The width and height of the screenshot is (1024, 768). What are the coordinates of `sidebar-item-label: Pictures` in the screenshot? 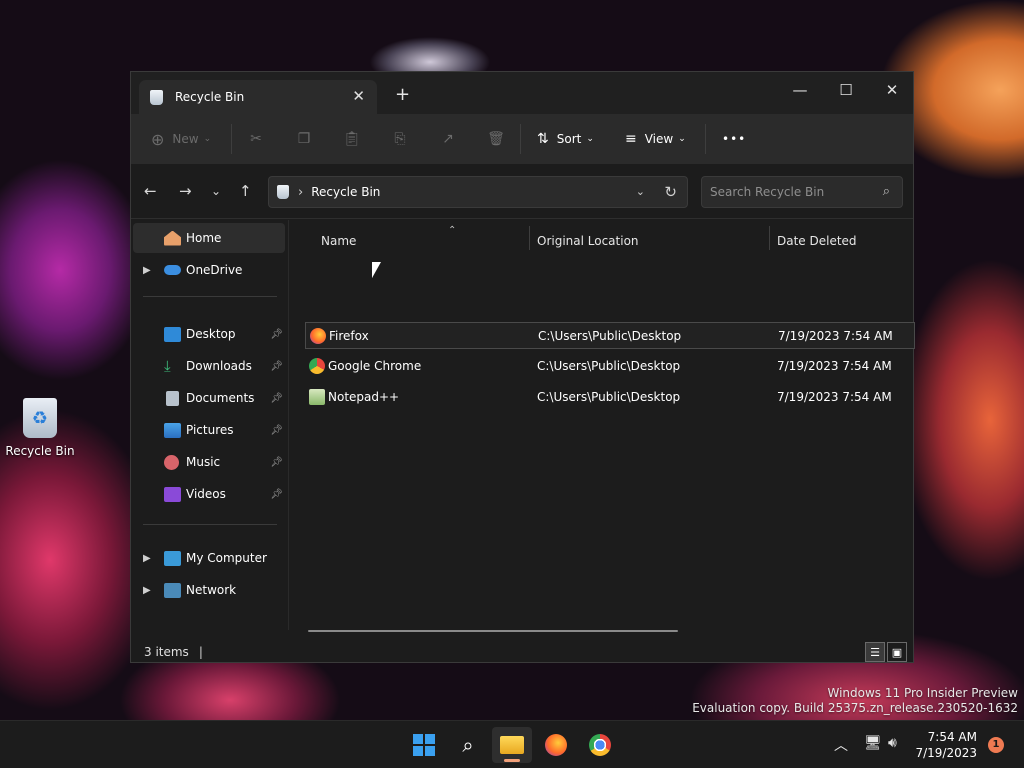 It's located at (210, 430).